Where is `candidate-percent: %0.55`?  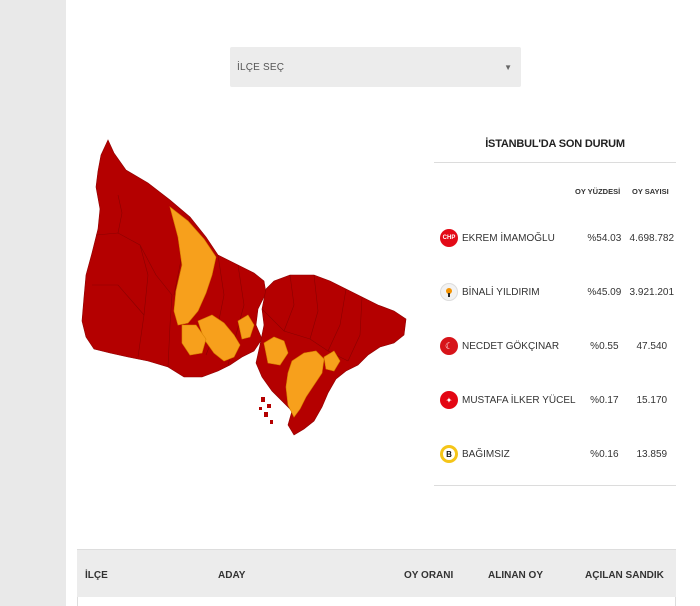 candidate-percent: %0.55 is located at coordinates (604, 346).